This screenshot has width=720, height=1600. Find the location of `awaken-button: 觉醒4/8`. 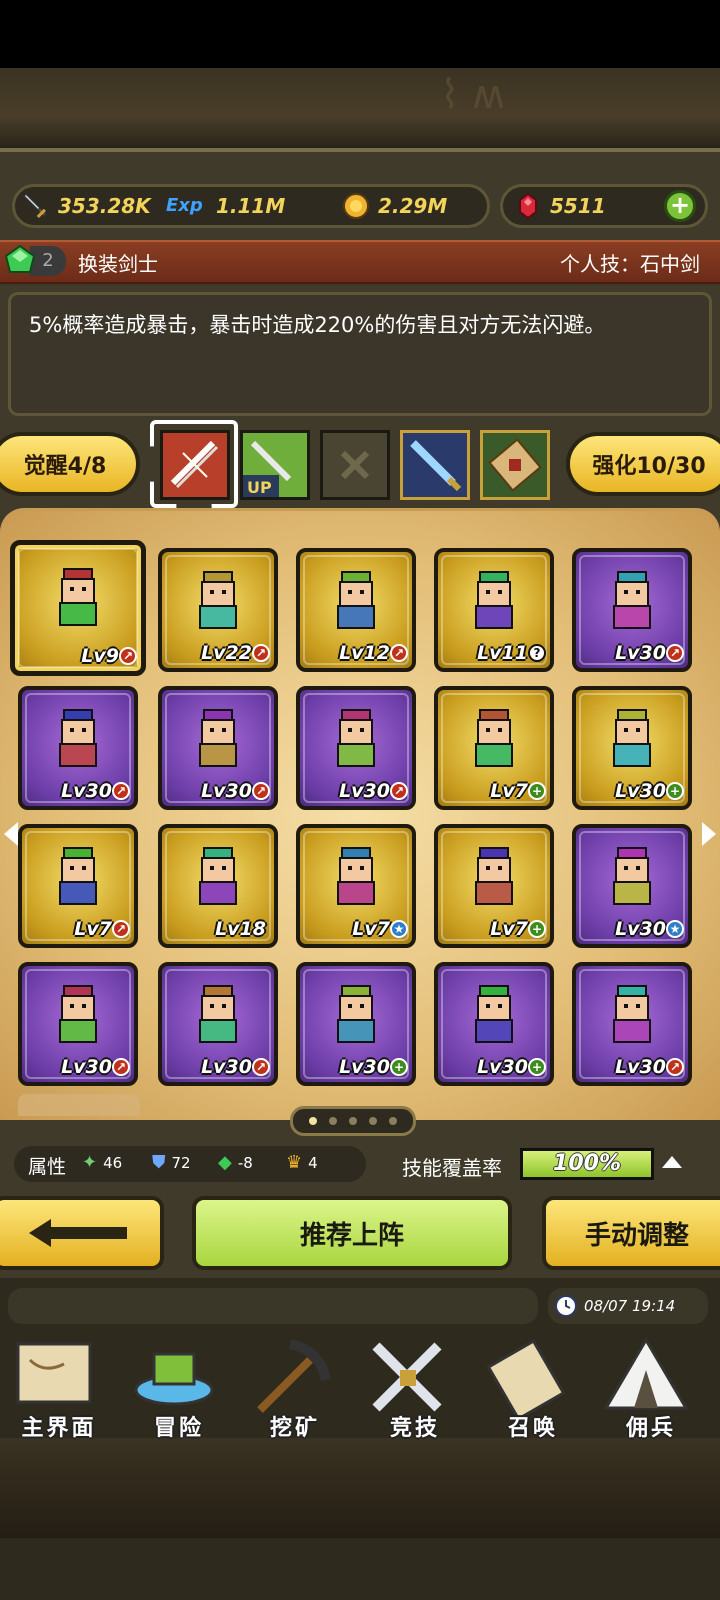

awaken-button: 觉醒4/8 is located at coordinates (70, 464).